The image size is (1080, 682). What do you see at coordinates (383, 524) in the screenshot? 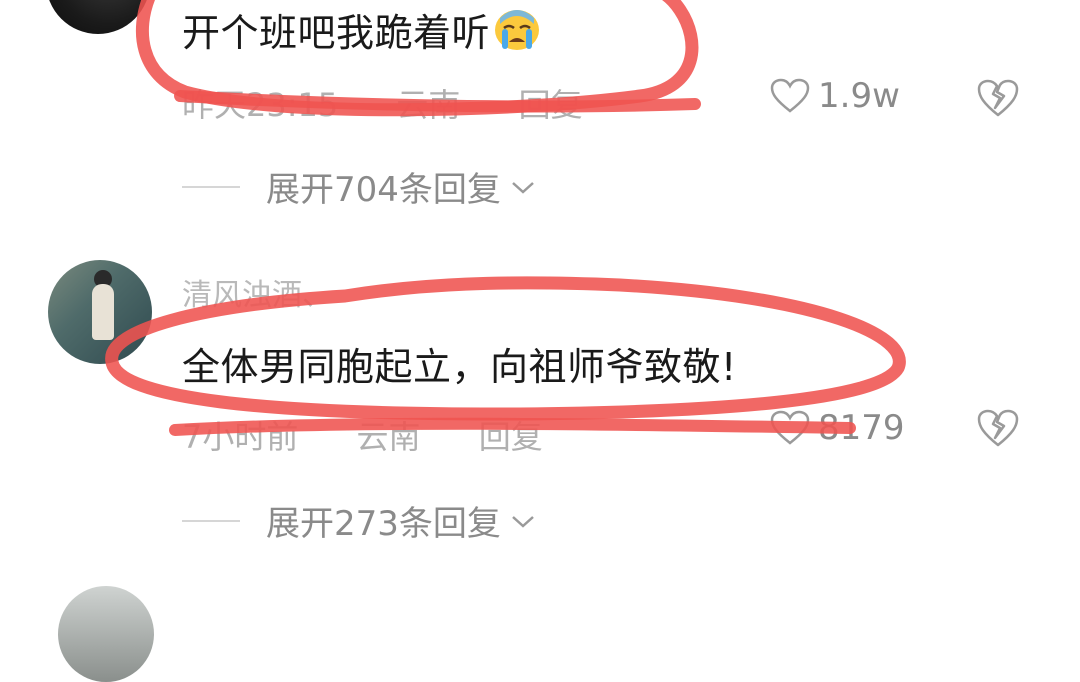
I see `expand-replies-label: 展开273条回复` at bounding box center [383, 524].